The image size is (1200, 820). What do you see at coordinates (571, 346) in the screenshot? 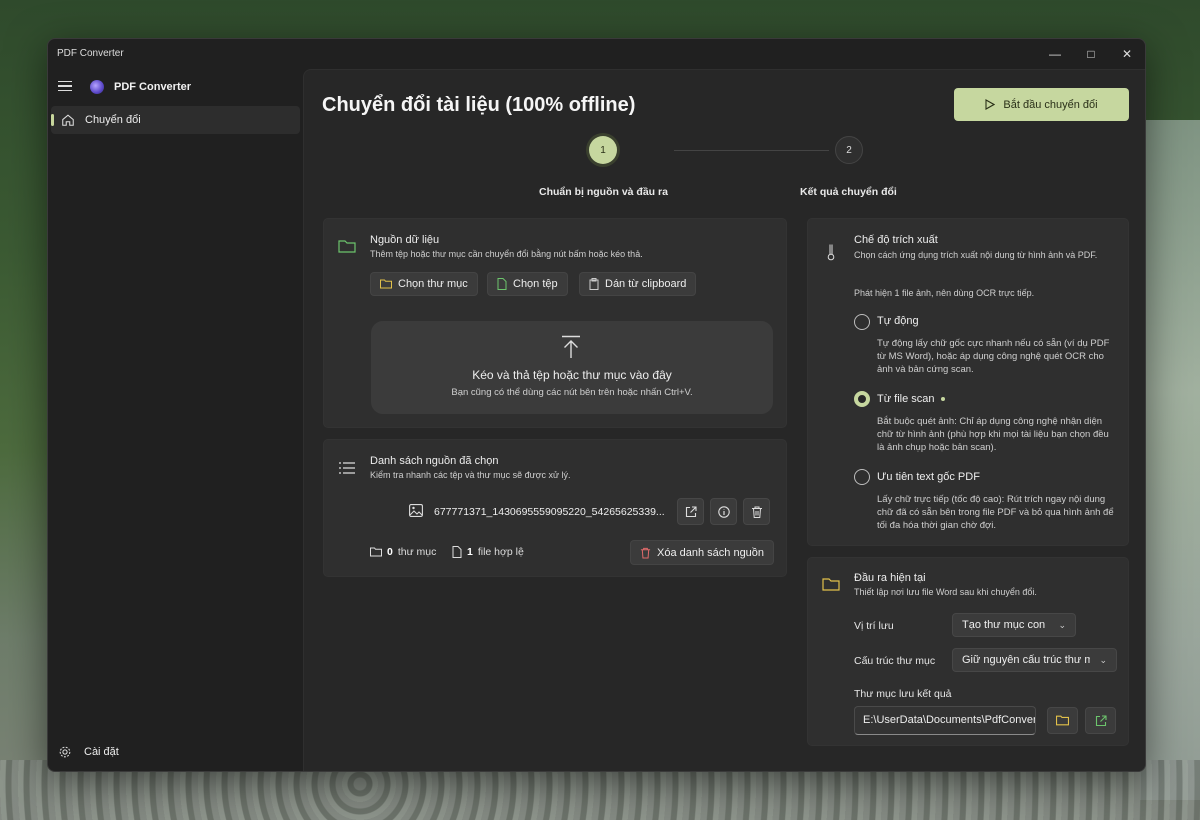
I see `upload-arrow-icon` at bounding box center [571, 346].